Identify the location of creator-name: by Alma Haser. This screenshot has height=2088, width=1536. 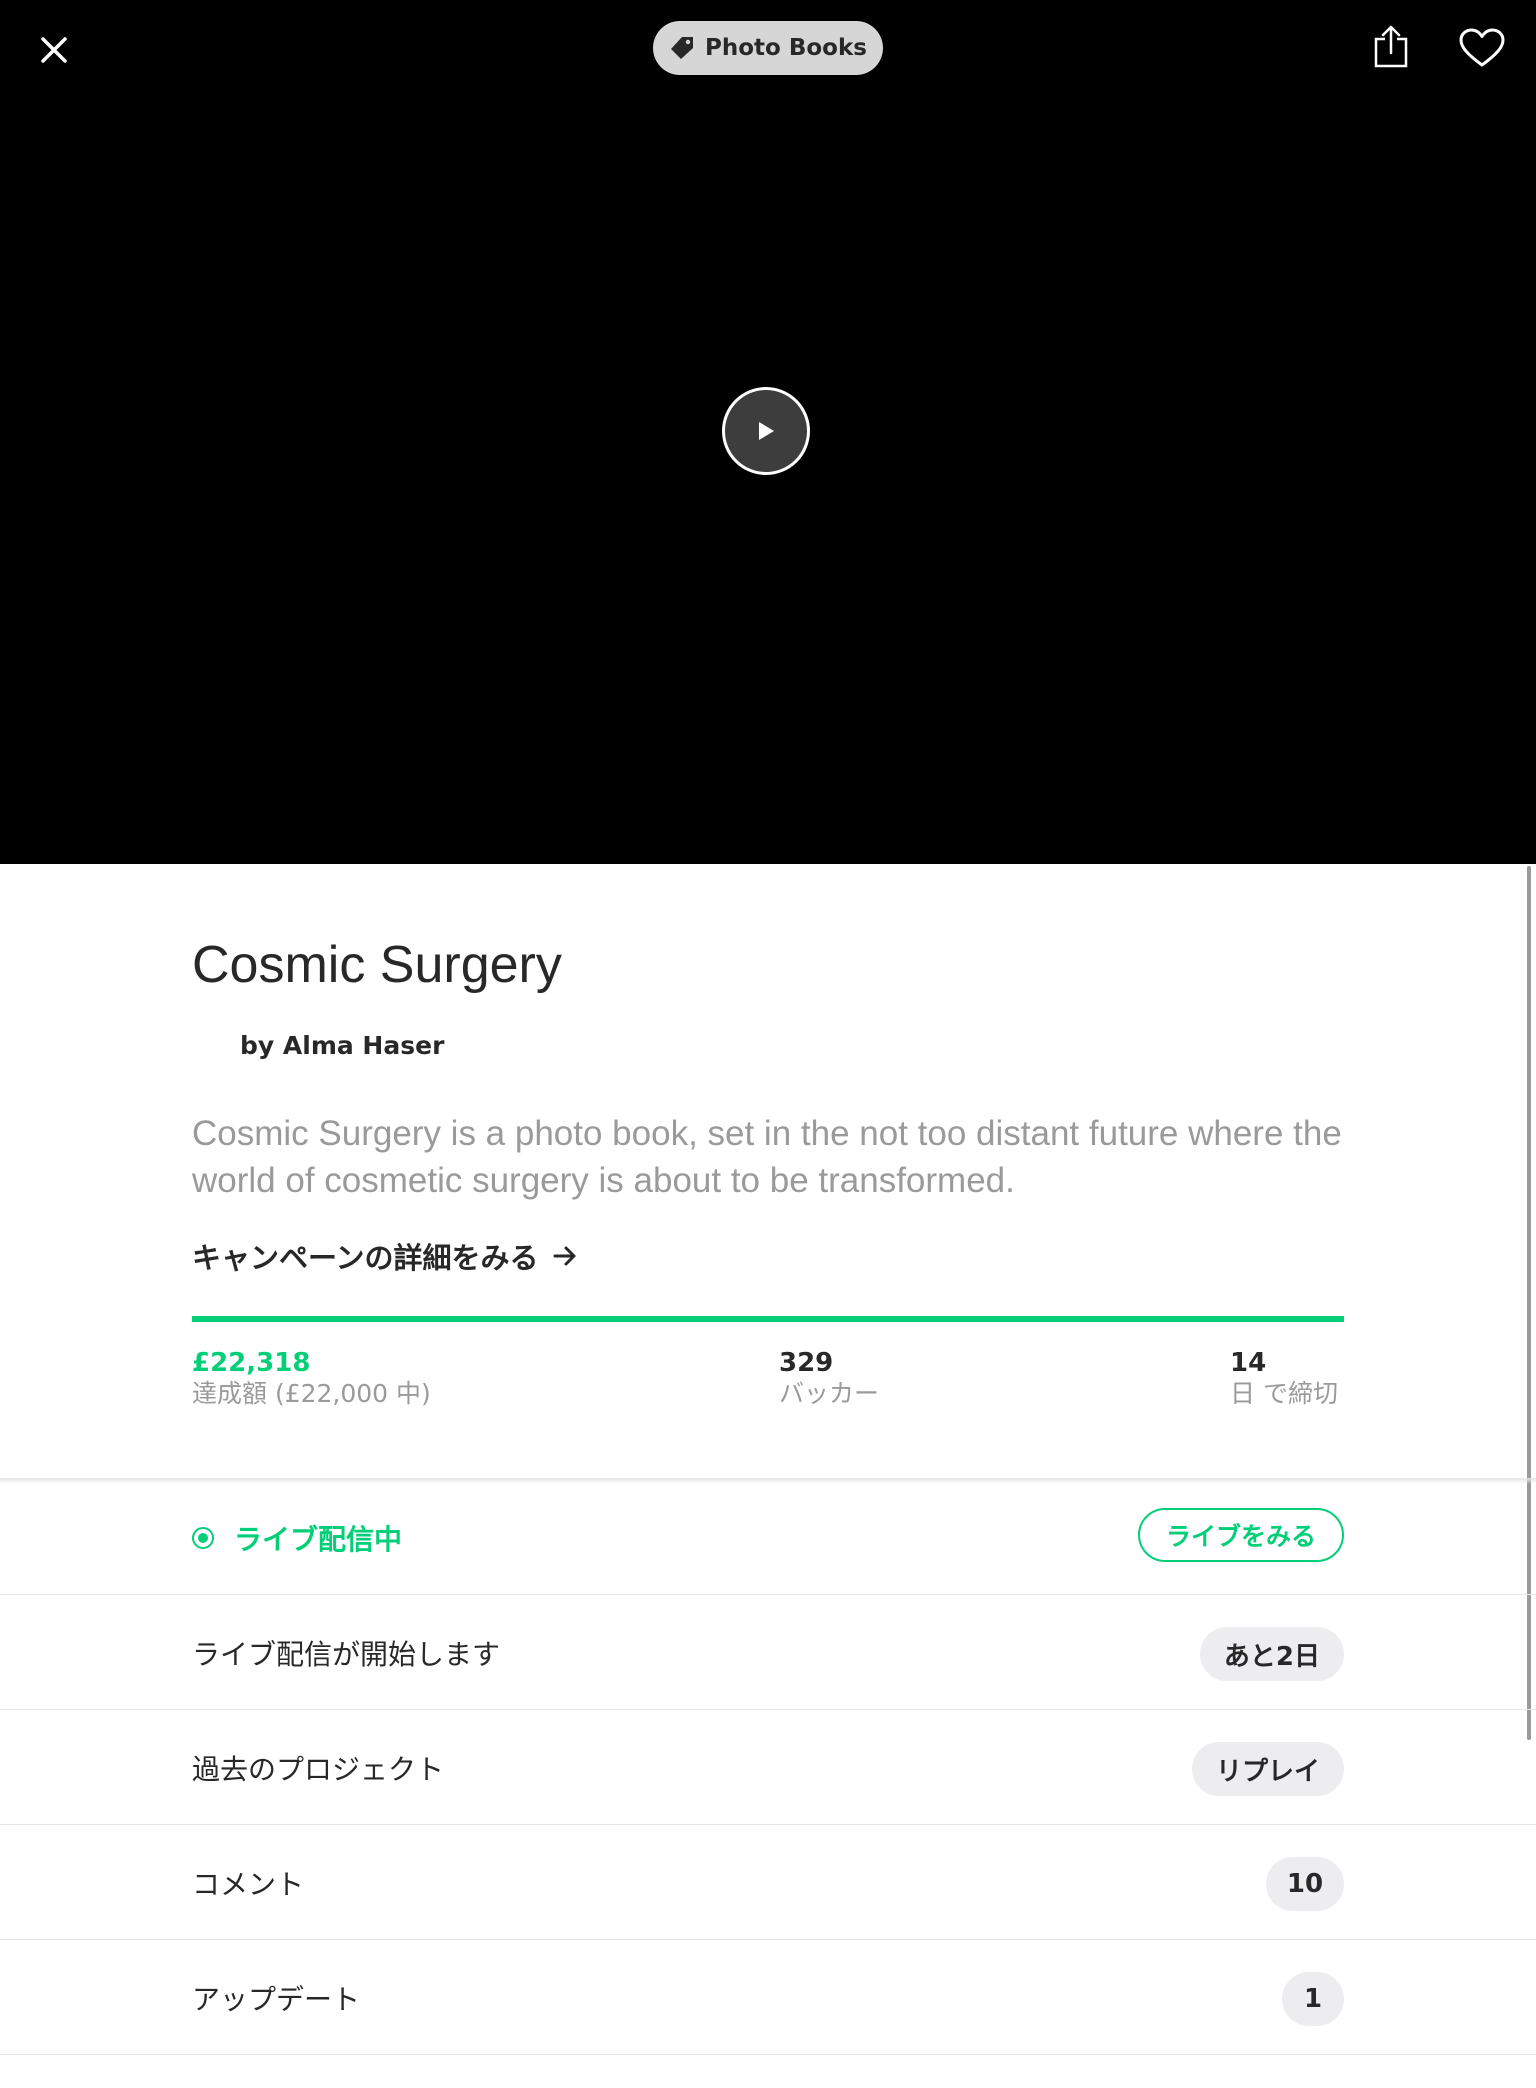
(342, 1045).